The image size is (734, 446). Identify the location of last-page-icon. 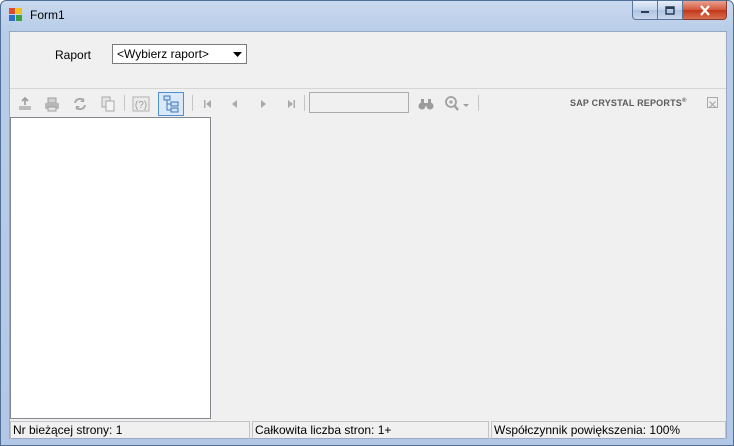
(291, 104).